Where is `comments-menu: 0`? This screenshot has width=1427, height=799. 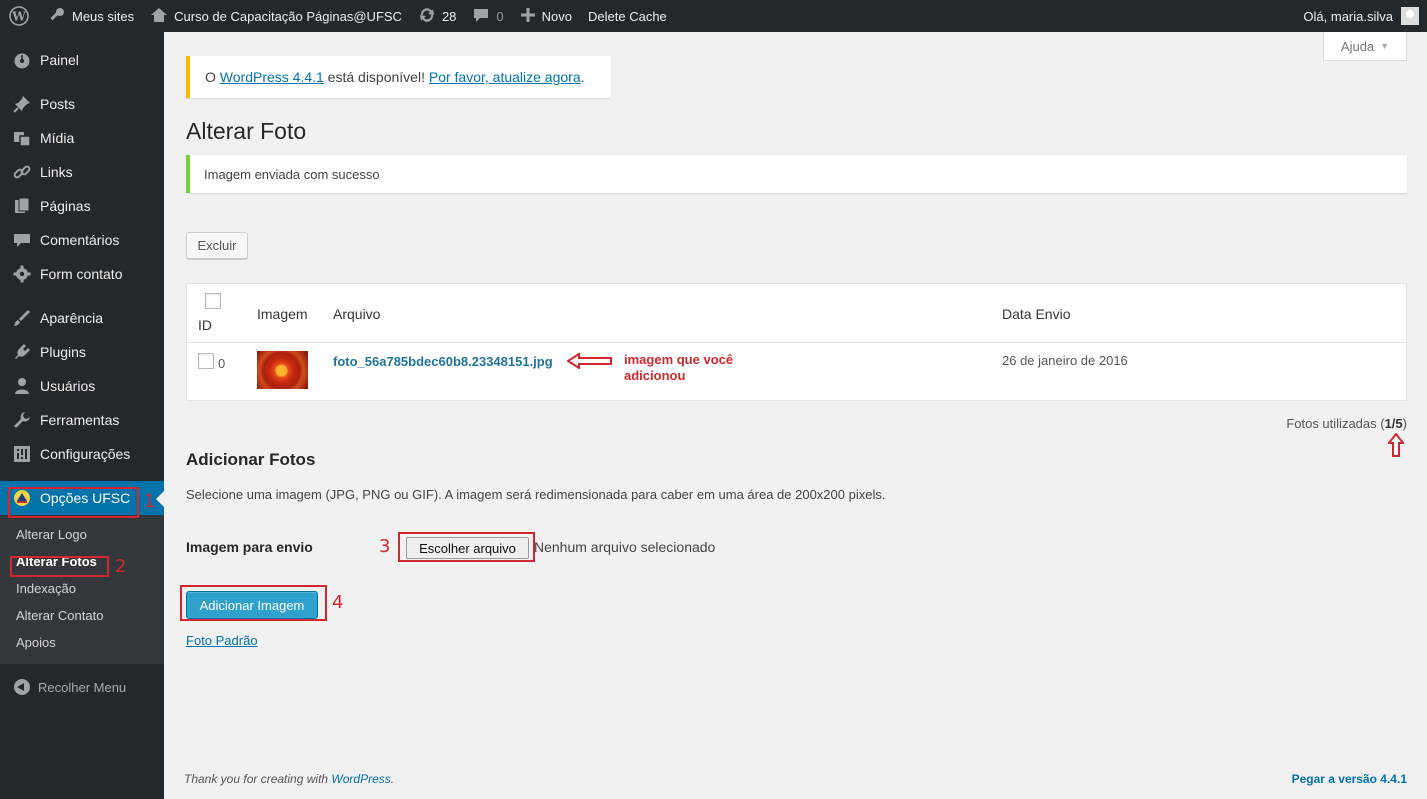
comments-menu: 0 is located at coordinates (487, 16).